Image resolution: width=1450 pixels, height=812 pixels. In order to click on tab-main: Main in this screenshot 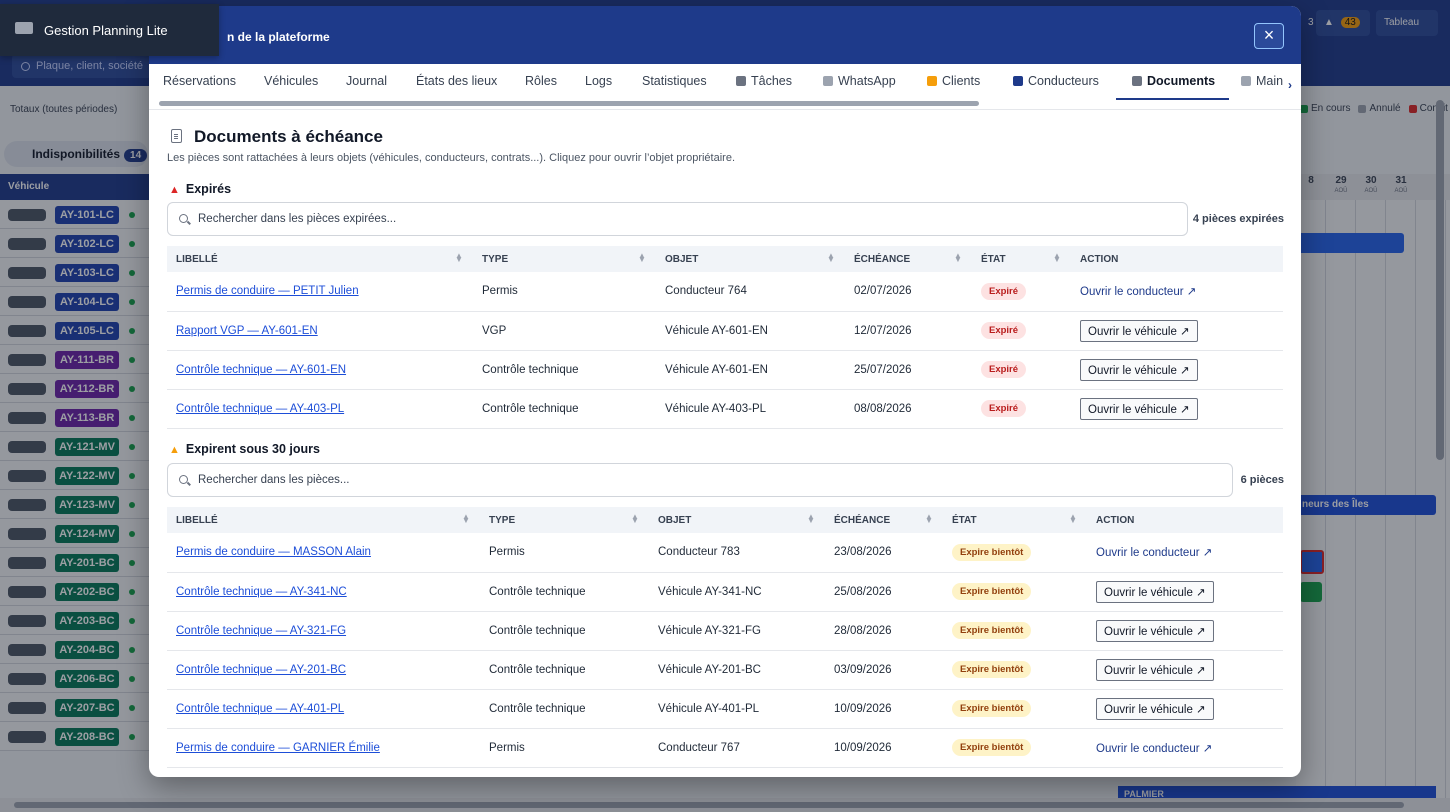, I will do `click(1262, 82)`.